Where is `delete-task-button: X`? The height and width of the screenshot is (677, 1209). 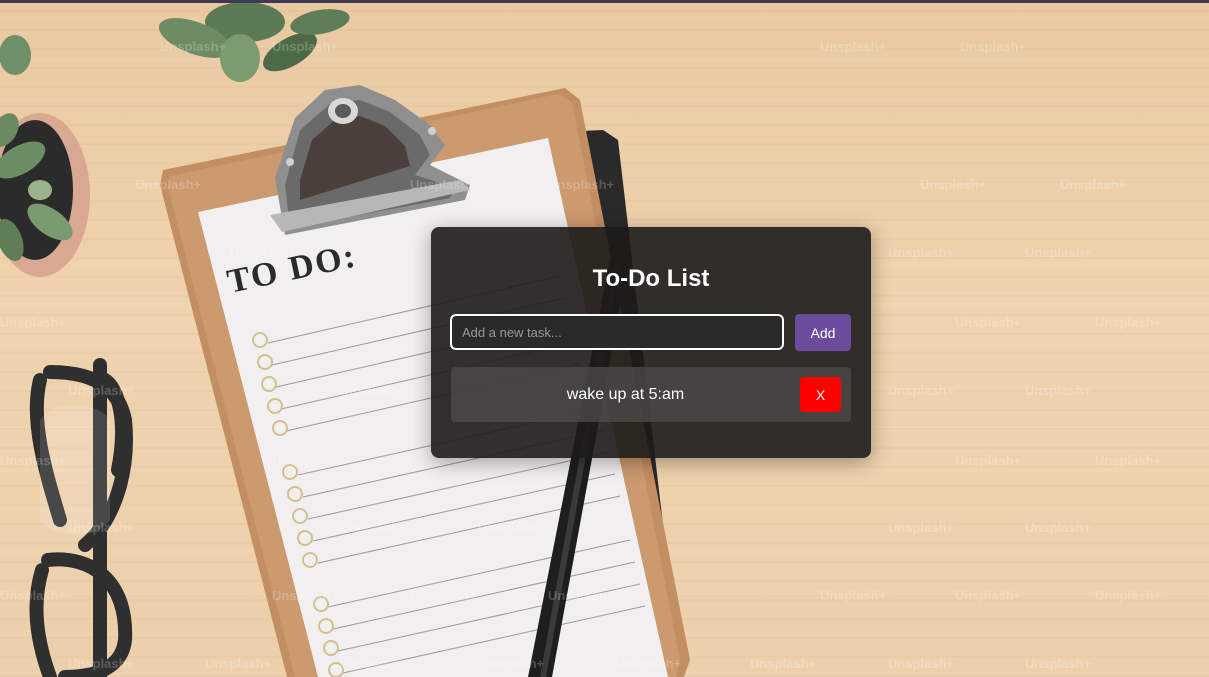 delete-task-button: X is located at coordinates (820, 394).